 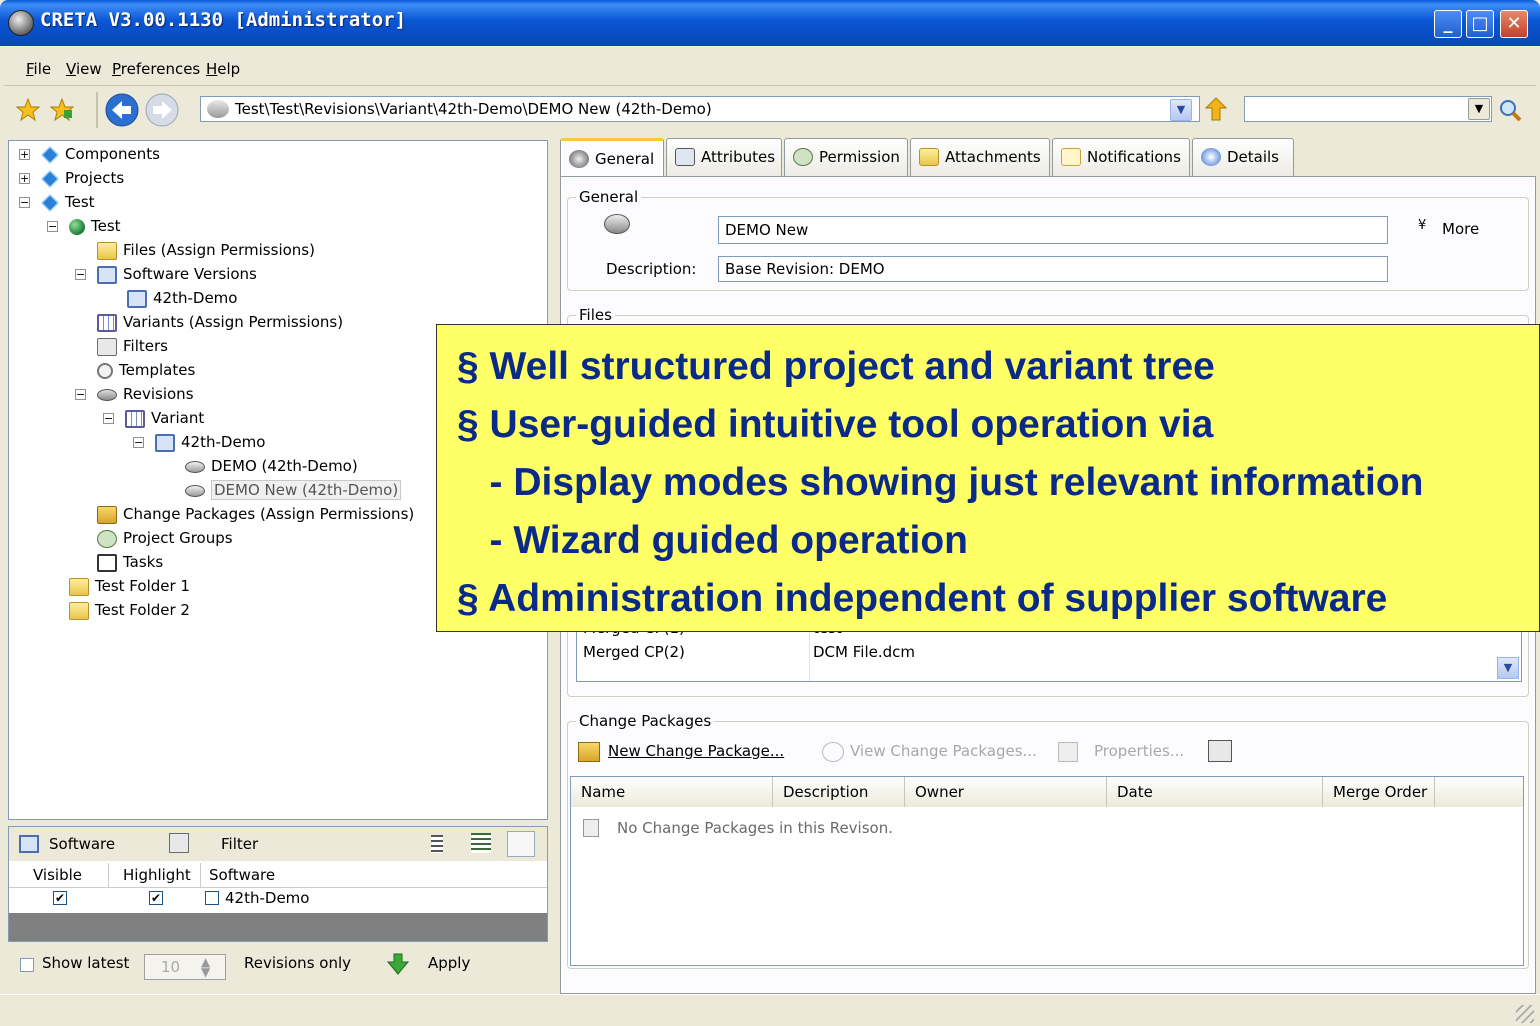 What do you see at coordinates (129, 610) in the screenshot?
I see `tree-node-test-folder-2: Test Folder 2` at bounding box center [129, 610].